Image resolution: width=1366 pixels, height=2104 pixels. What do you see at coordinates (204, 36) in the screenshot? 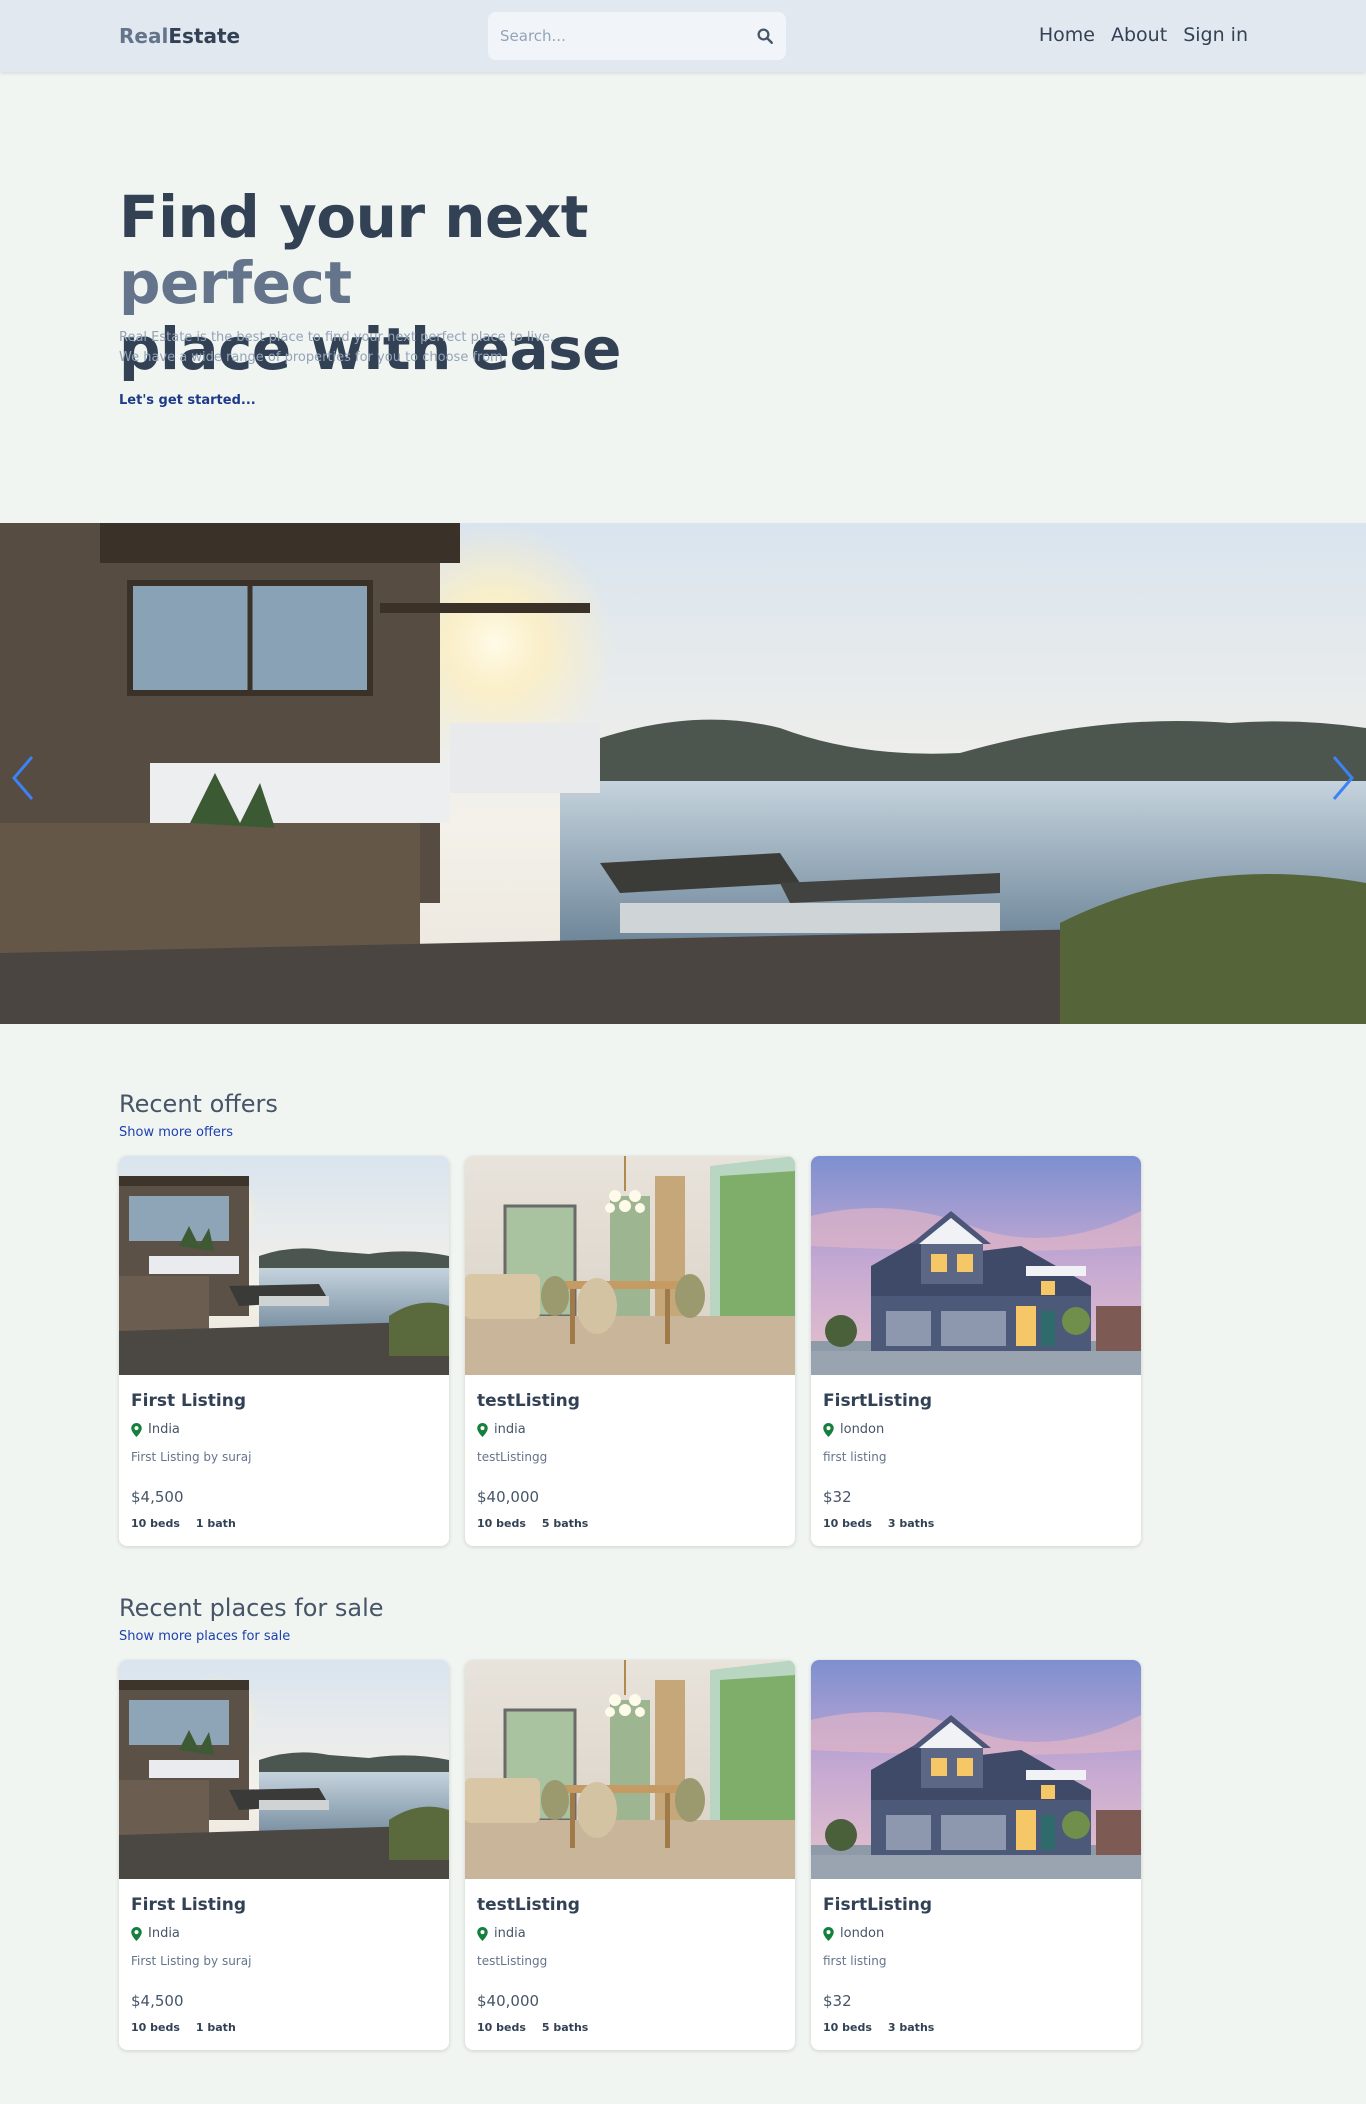
I see `logo-part-estate: Estate` at bounding box center [204, 36].